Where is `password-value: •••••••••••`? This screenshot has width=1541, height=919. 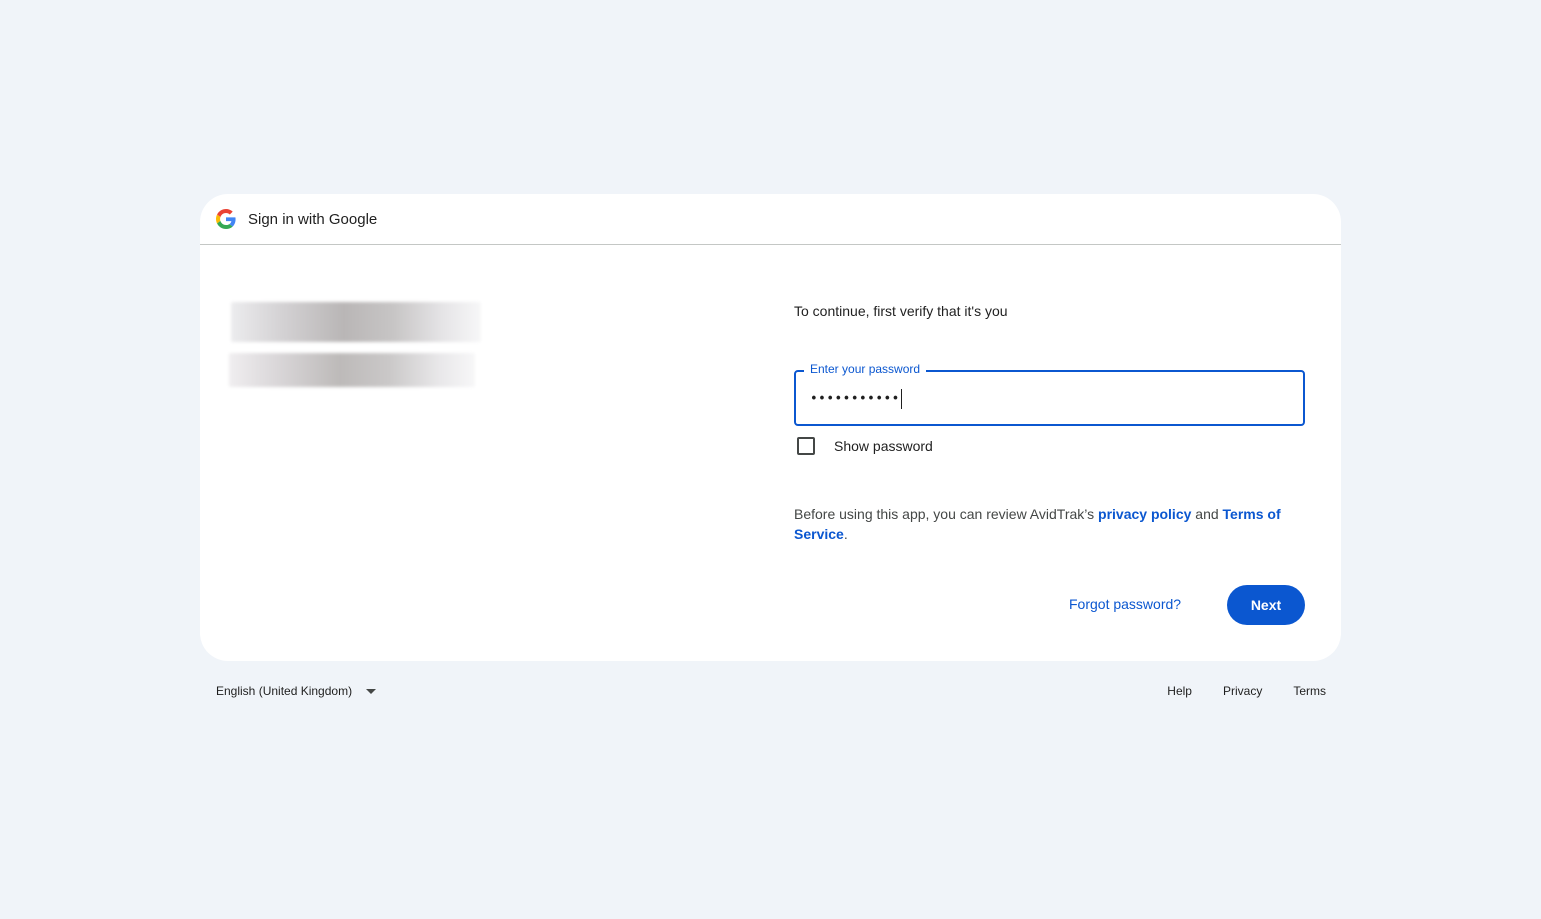 password-value: ••••••••••• is located at coordinates (855, 399).